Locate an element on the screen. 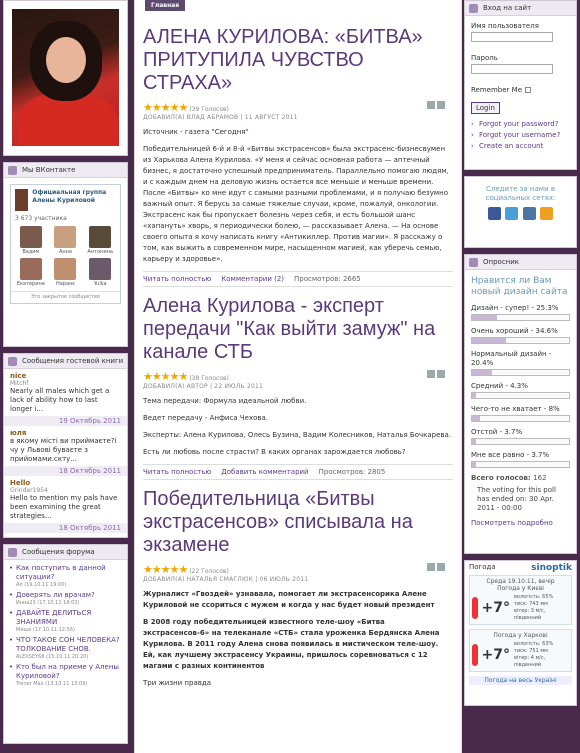  member-face: Наранє is located at coordinates (66, 272).